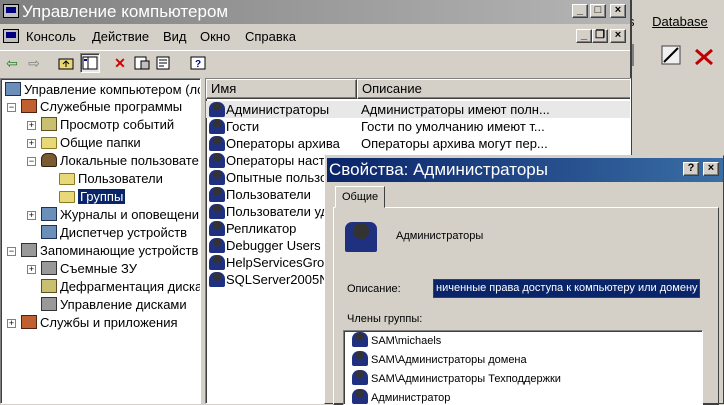 The width and height of the screenshot is (724, 405). I want to click on tree-item-label-selected: Группы, so click(102, 196).